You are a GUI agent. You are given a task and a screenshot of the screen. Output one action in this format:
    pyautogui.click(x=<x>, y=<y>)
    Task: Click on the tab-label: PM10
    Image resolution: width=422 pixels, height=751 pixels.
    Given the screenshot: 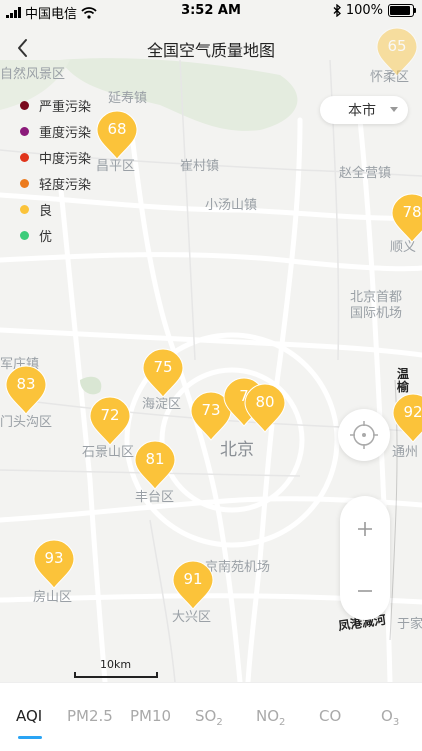 What is the action you would take?
    pyautogui.click(x=151, y=716)
    